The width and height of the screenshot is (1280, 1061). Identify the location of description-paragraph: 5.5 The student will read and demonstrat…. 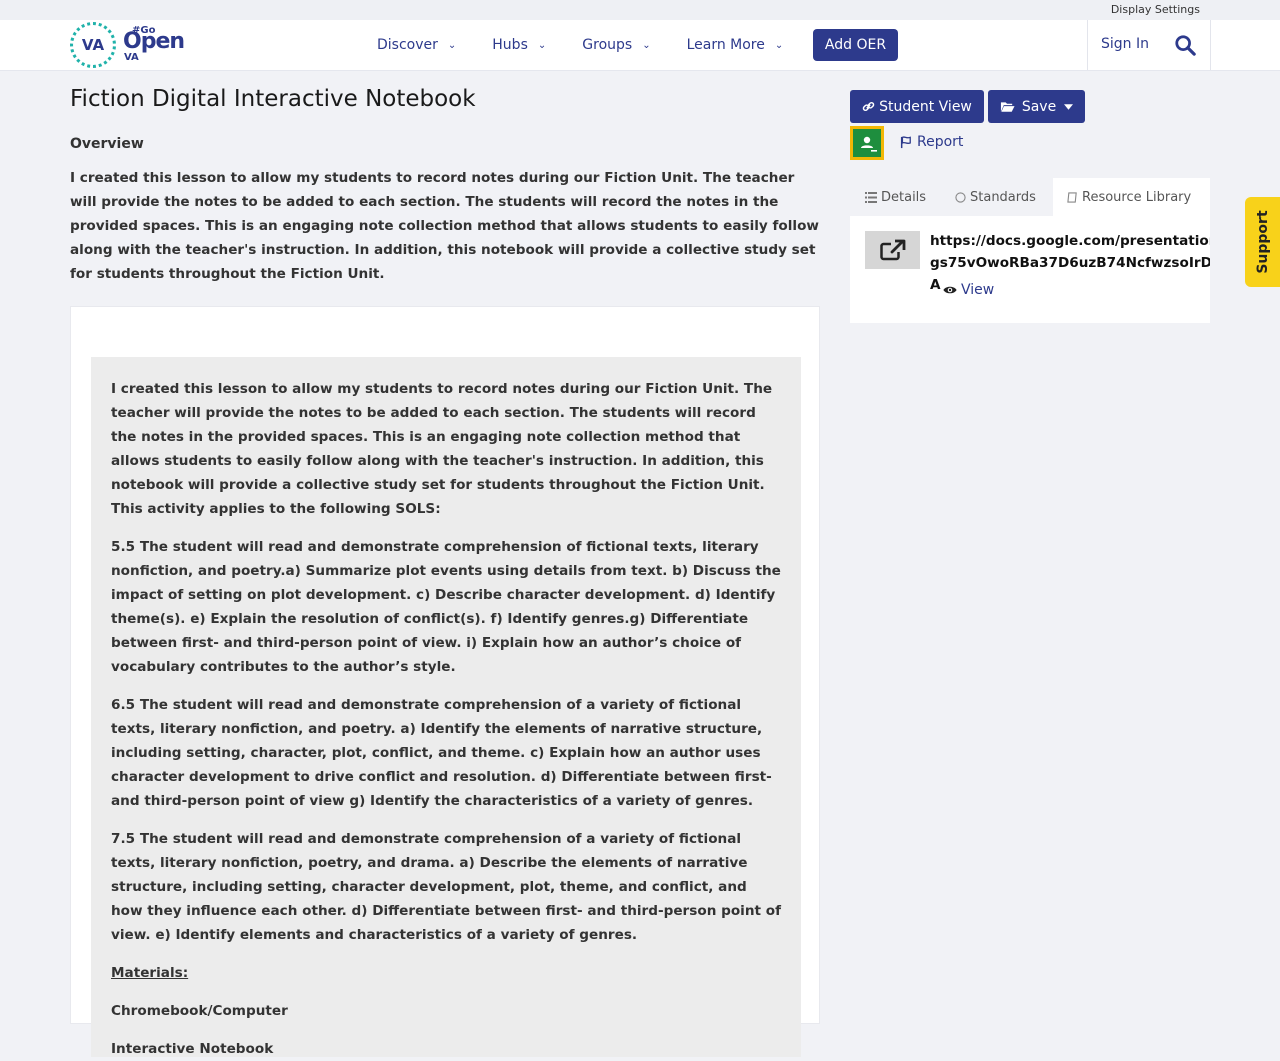
(446, 607).